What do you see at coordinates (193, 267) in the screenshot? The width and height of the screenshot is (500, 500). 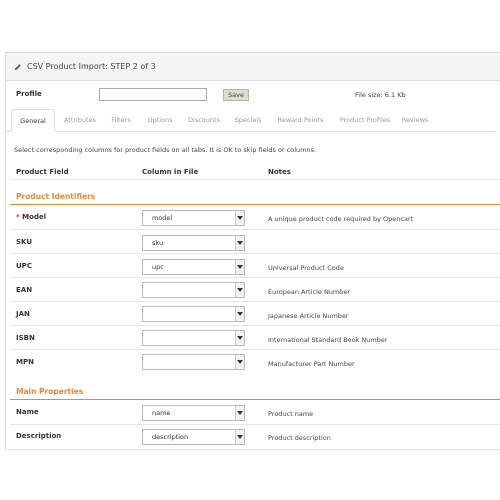 I see `column-select-upc: upc` at bounding box center [193, 267].